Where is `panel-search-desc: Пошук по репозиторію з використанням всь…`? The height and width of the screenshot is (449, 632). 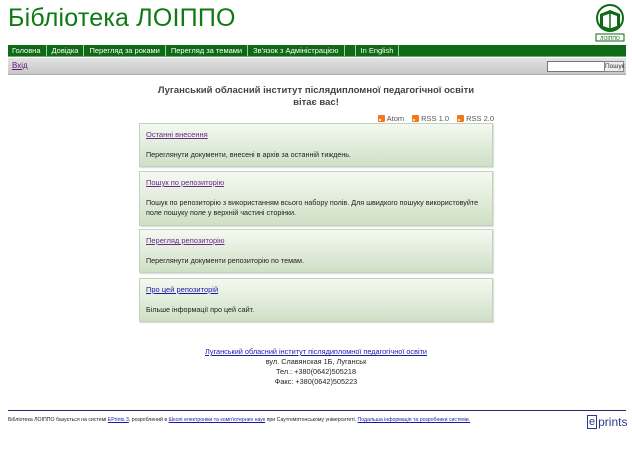 panel-search-desc: Пошук по репозиторію з використанням всь… is located at coordinates (312, 207).